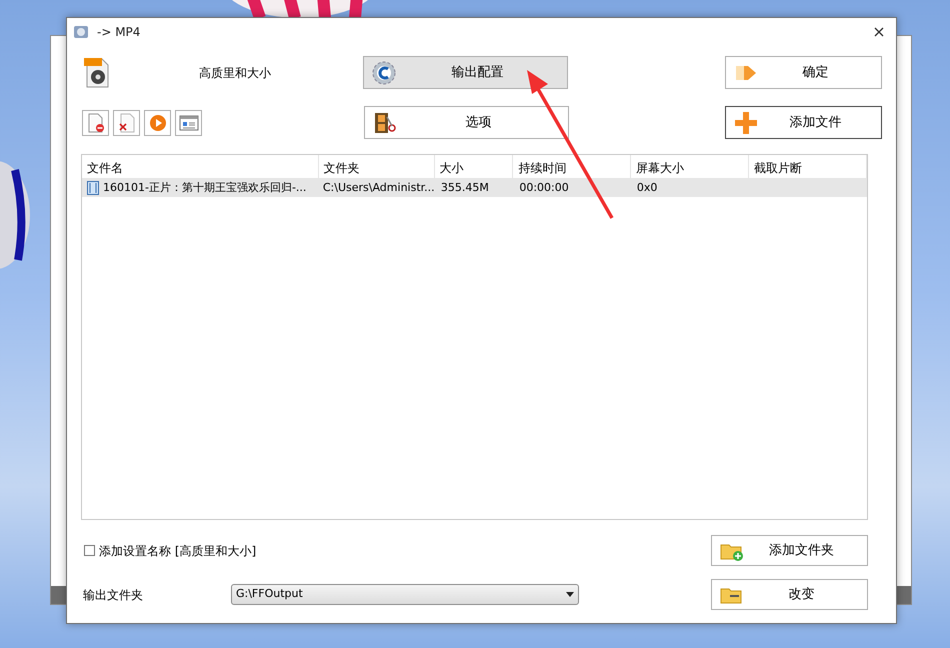 This screenshot has width=950, height=648. Describe the element at coordinates (465, 72) in the screenshot. I see `action-button: 输出配置` at that location.